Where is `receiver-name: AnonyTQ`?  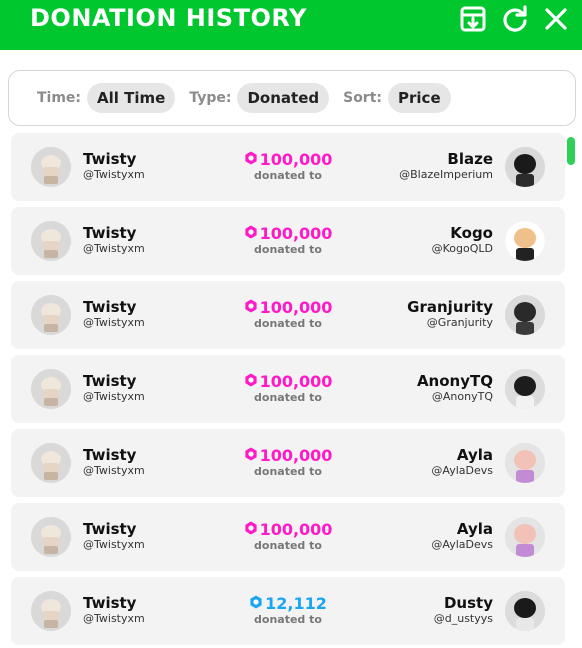
receiver-name: AnonyTQ is located at coordinates (454, 381).